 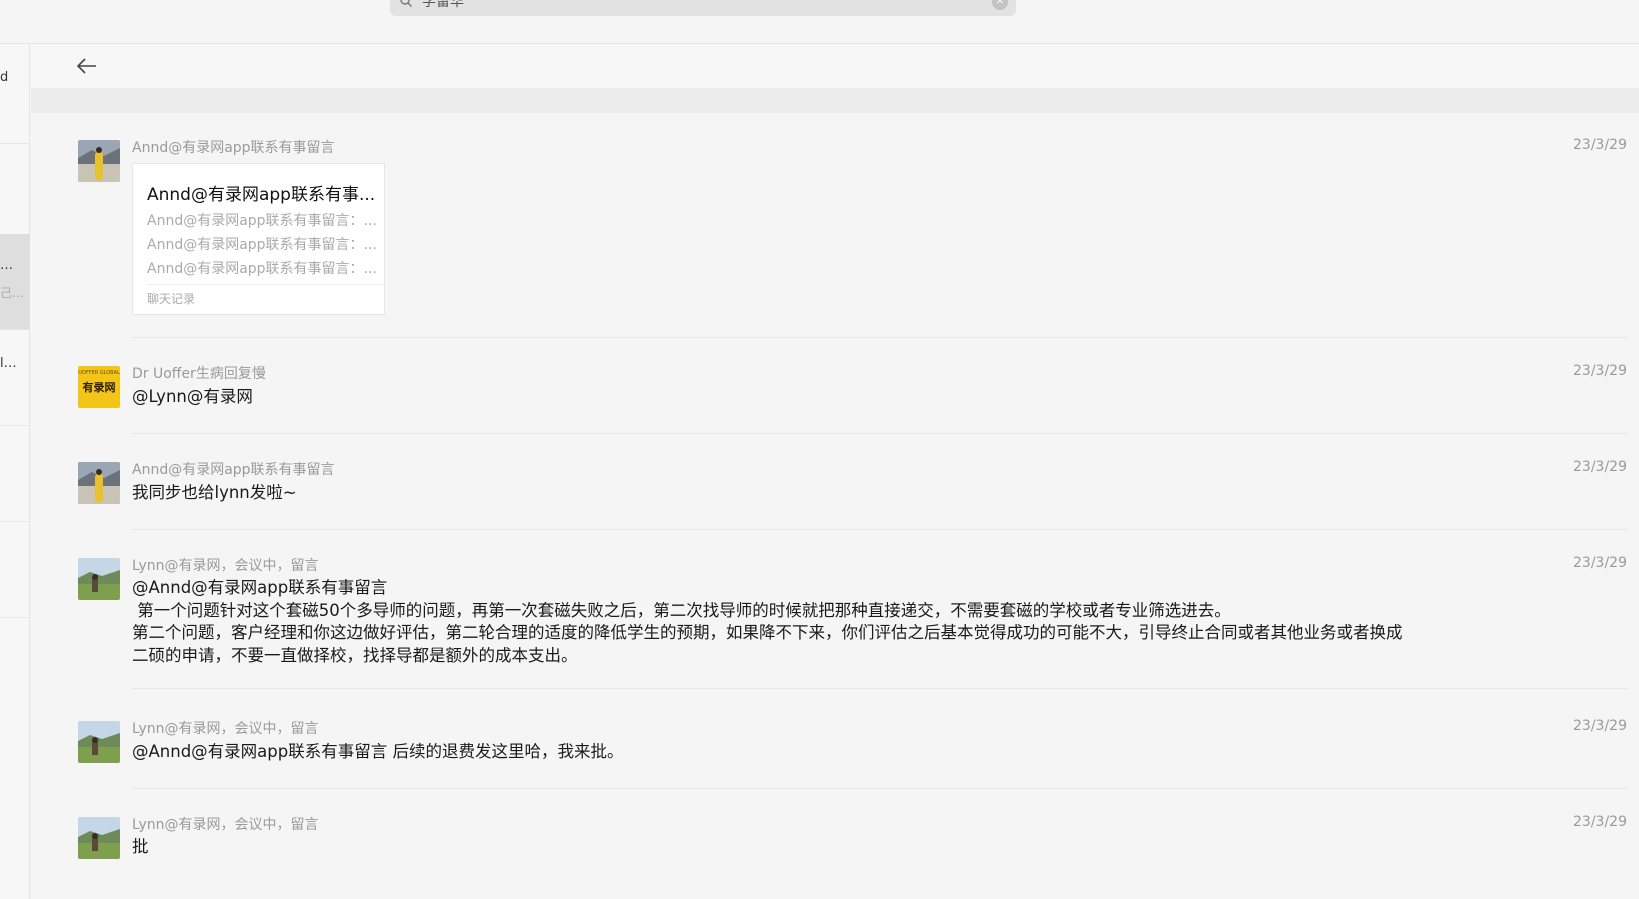 I want to click on message-text-line: @Annd@有录网app联系有事留言, so click(x=260, y=587).